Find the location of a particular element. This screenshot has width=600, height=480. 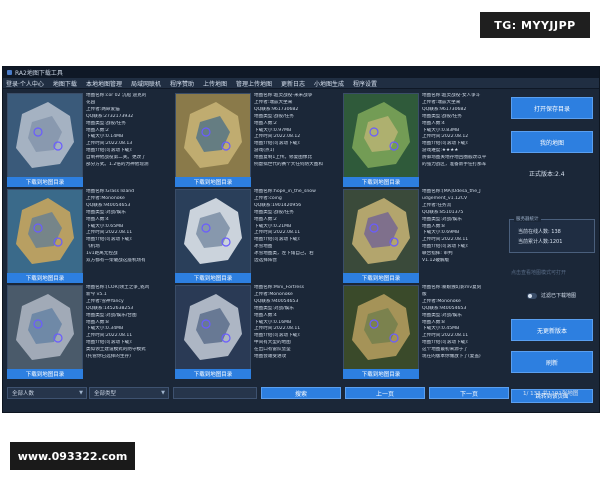

map-info-line: 上传时间:2022.08.12 is located at coordinates (277, 137).